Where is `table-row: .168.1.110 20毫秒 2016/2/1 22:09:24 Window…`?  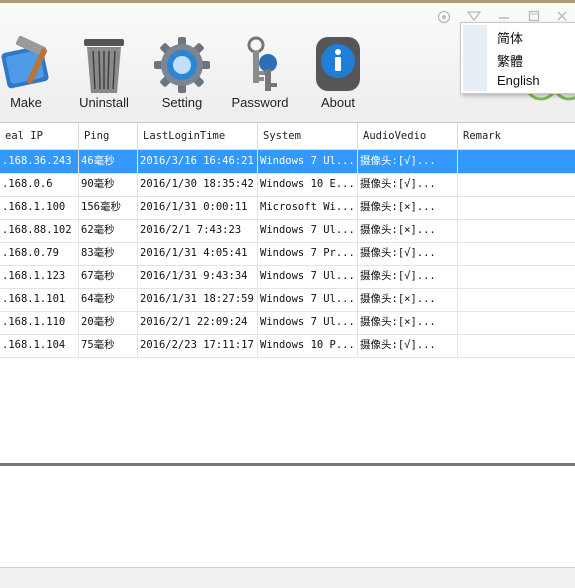 table-row: .168.1.110 20毫秒 2016/2/1 22:09:24 Window… is located at coordinates (287, 323).